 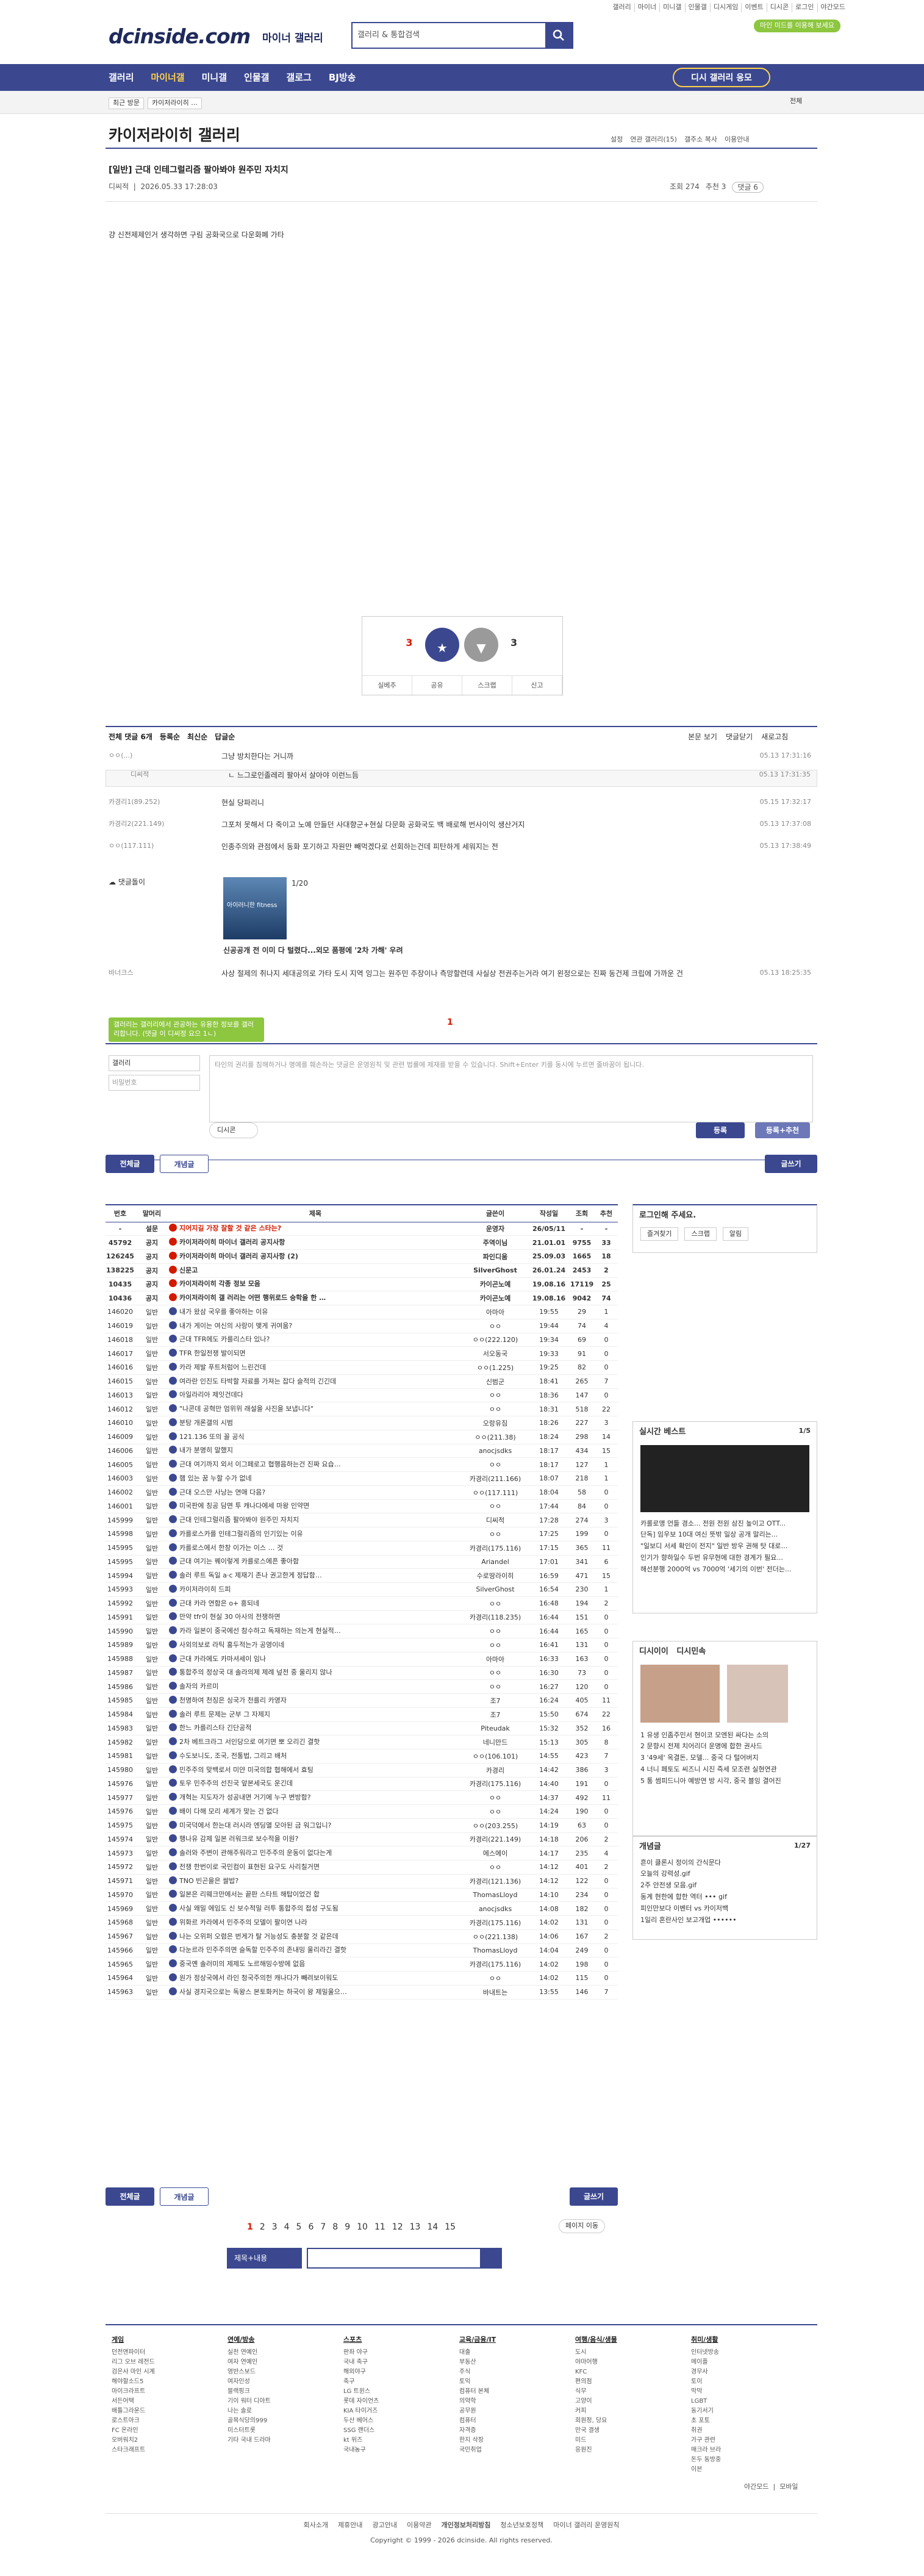 What do you see at coordinates (206, 1423) in the screenshot?
I see `post-subject-text: 분탕 개론갤의 시범` at bounding box center [206, 1423].